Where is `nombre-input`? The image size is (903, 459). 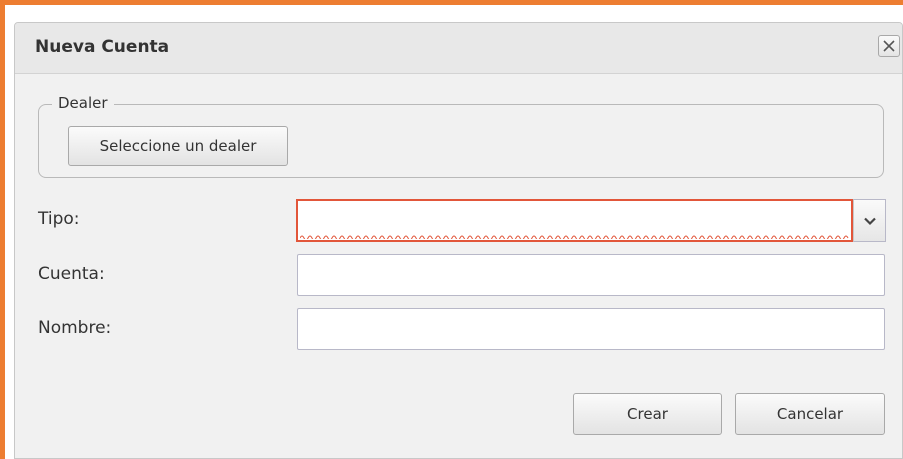
nombre-input is located at coordinates (591, 329).